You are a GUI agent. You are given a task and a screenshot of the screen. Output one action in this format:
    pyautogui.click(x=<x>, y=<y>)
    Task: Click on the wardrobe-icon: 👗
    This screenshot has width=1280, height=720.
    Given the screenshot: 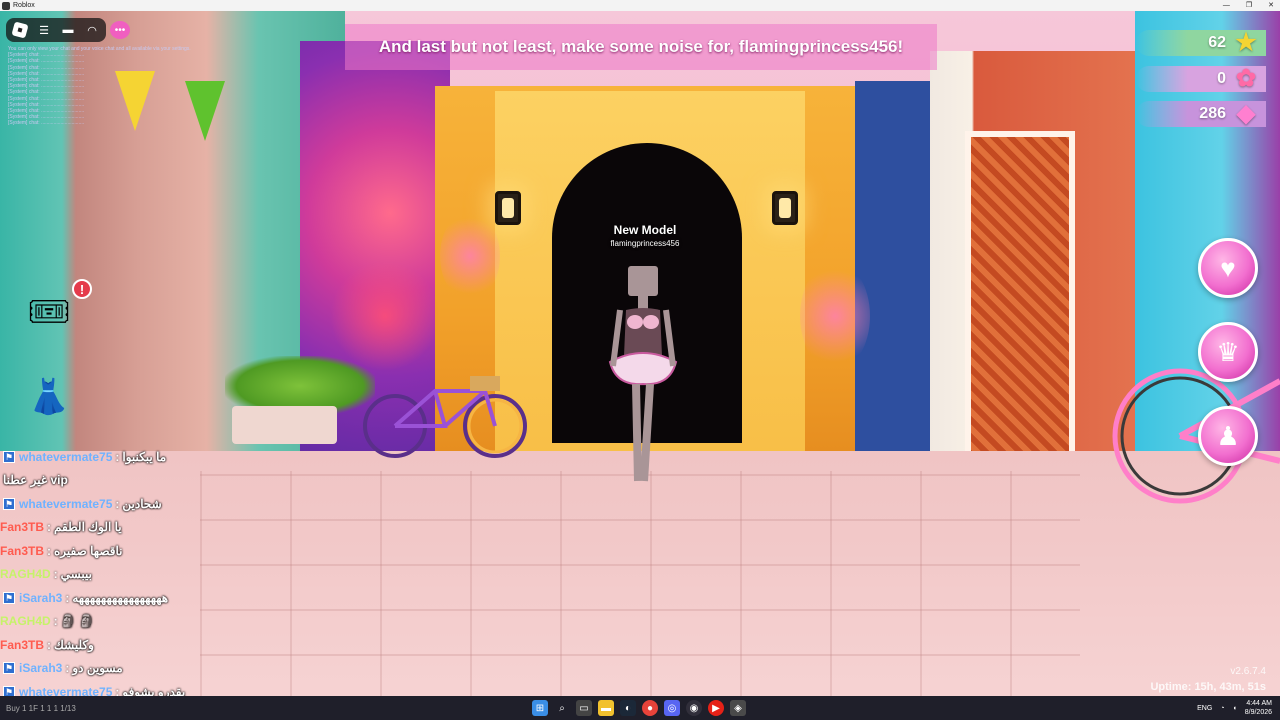 What is the action you would take?
    pyautogui.click(x=49, y=397)
    